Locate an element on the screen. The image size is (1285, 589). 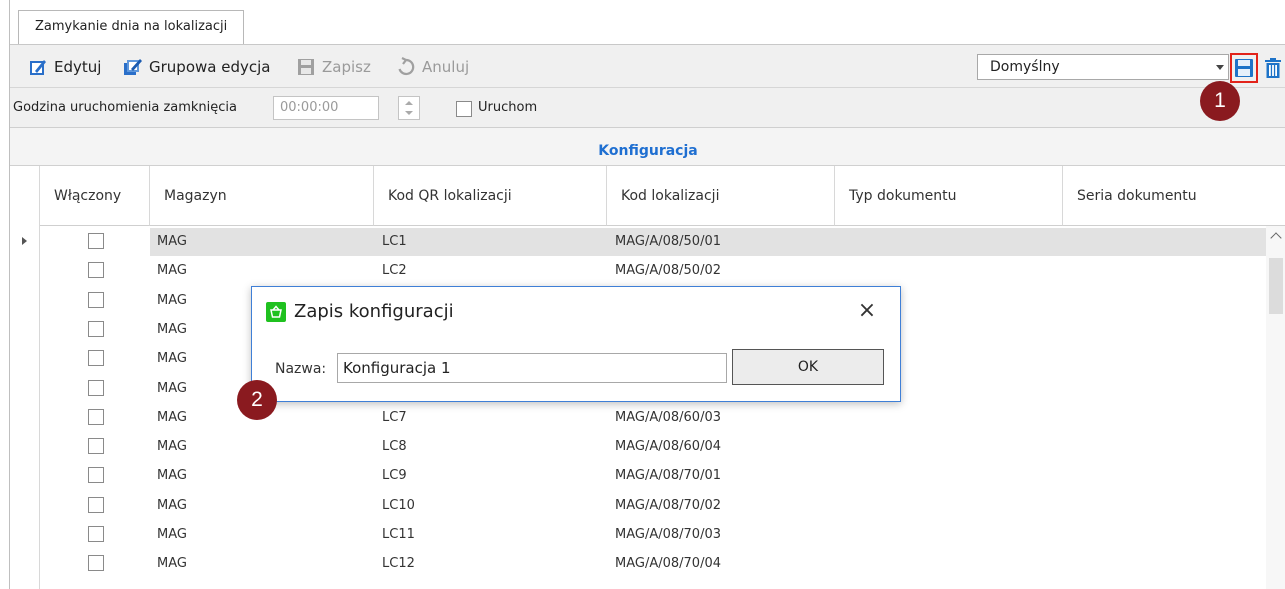
table-row: MAG LC8 MAG/A/08/60/04 is located at coordinates (638, 446).